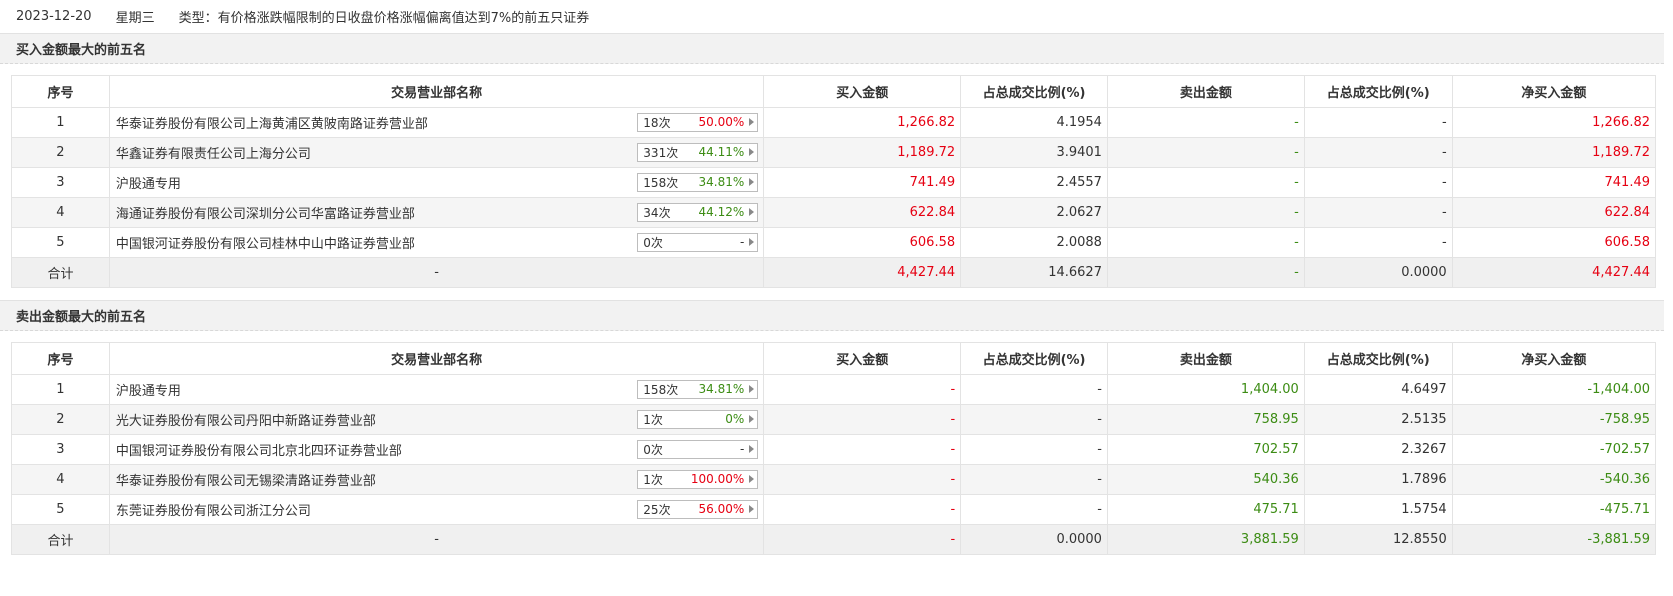 Image resolution: width=1673 pixels, height=596 pixels. What do you see at coordinates (436, 152) in the screenshot?
I see `branch-name-cell: 华鑫证券有限责任公司上海分公司 331次 44.11%` at bounding box center [436, 152].